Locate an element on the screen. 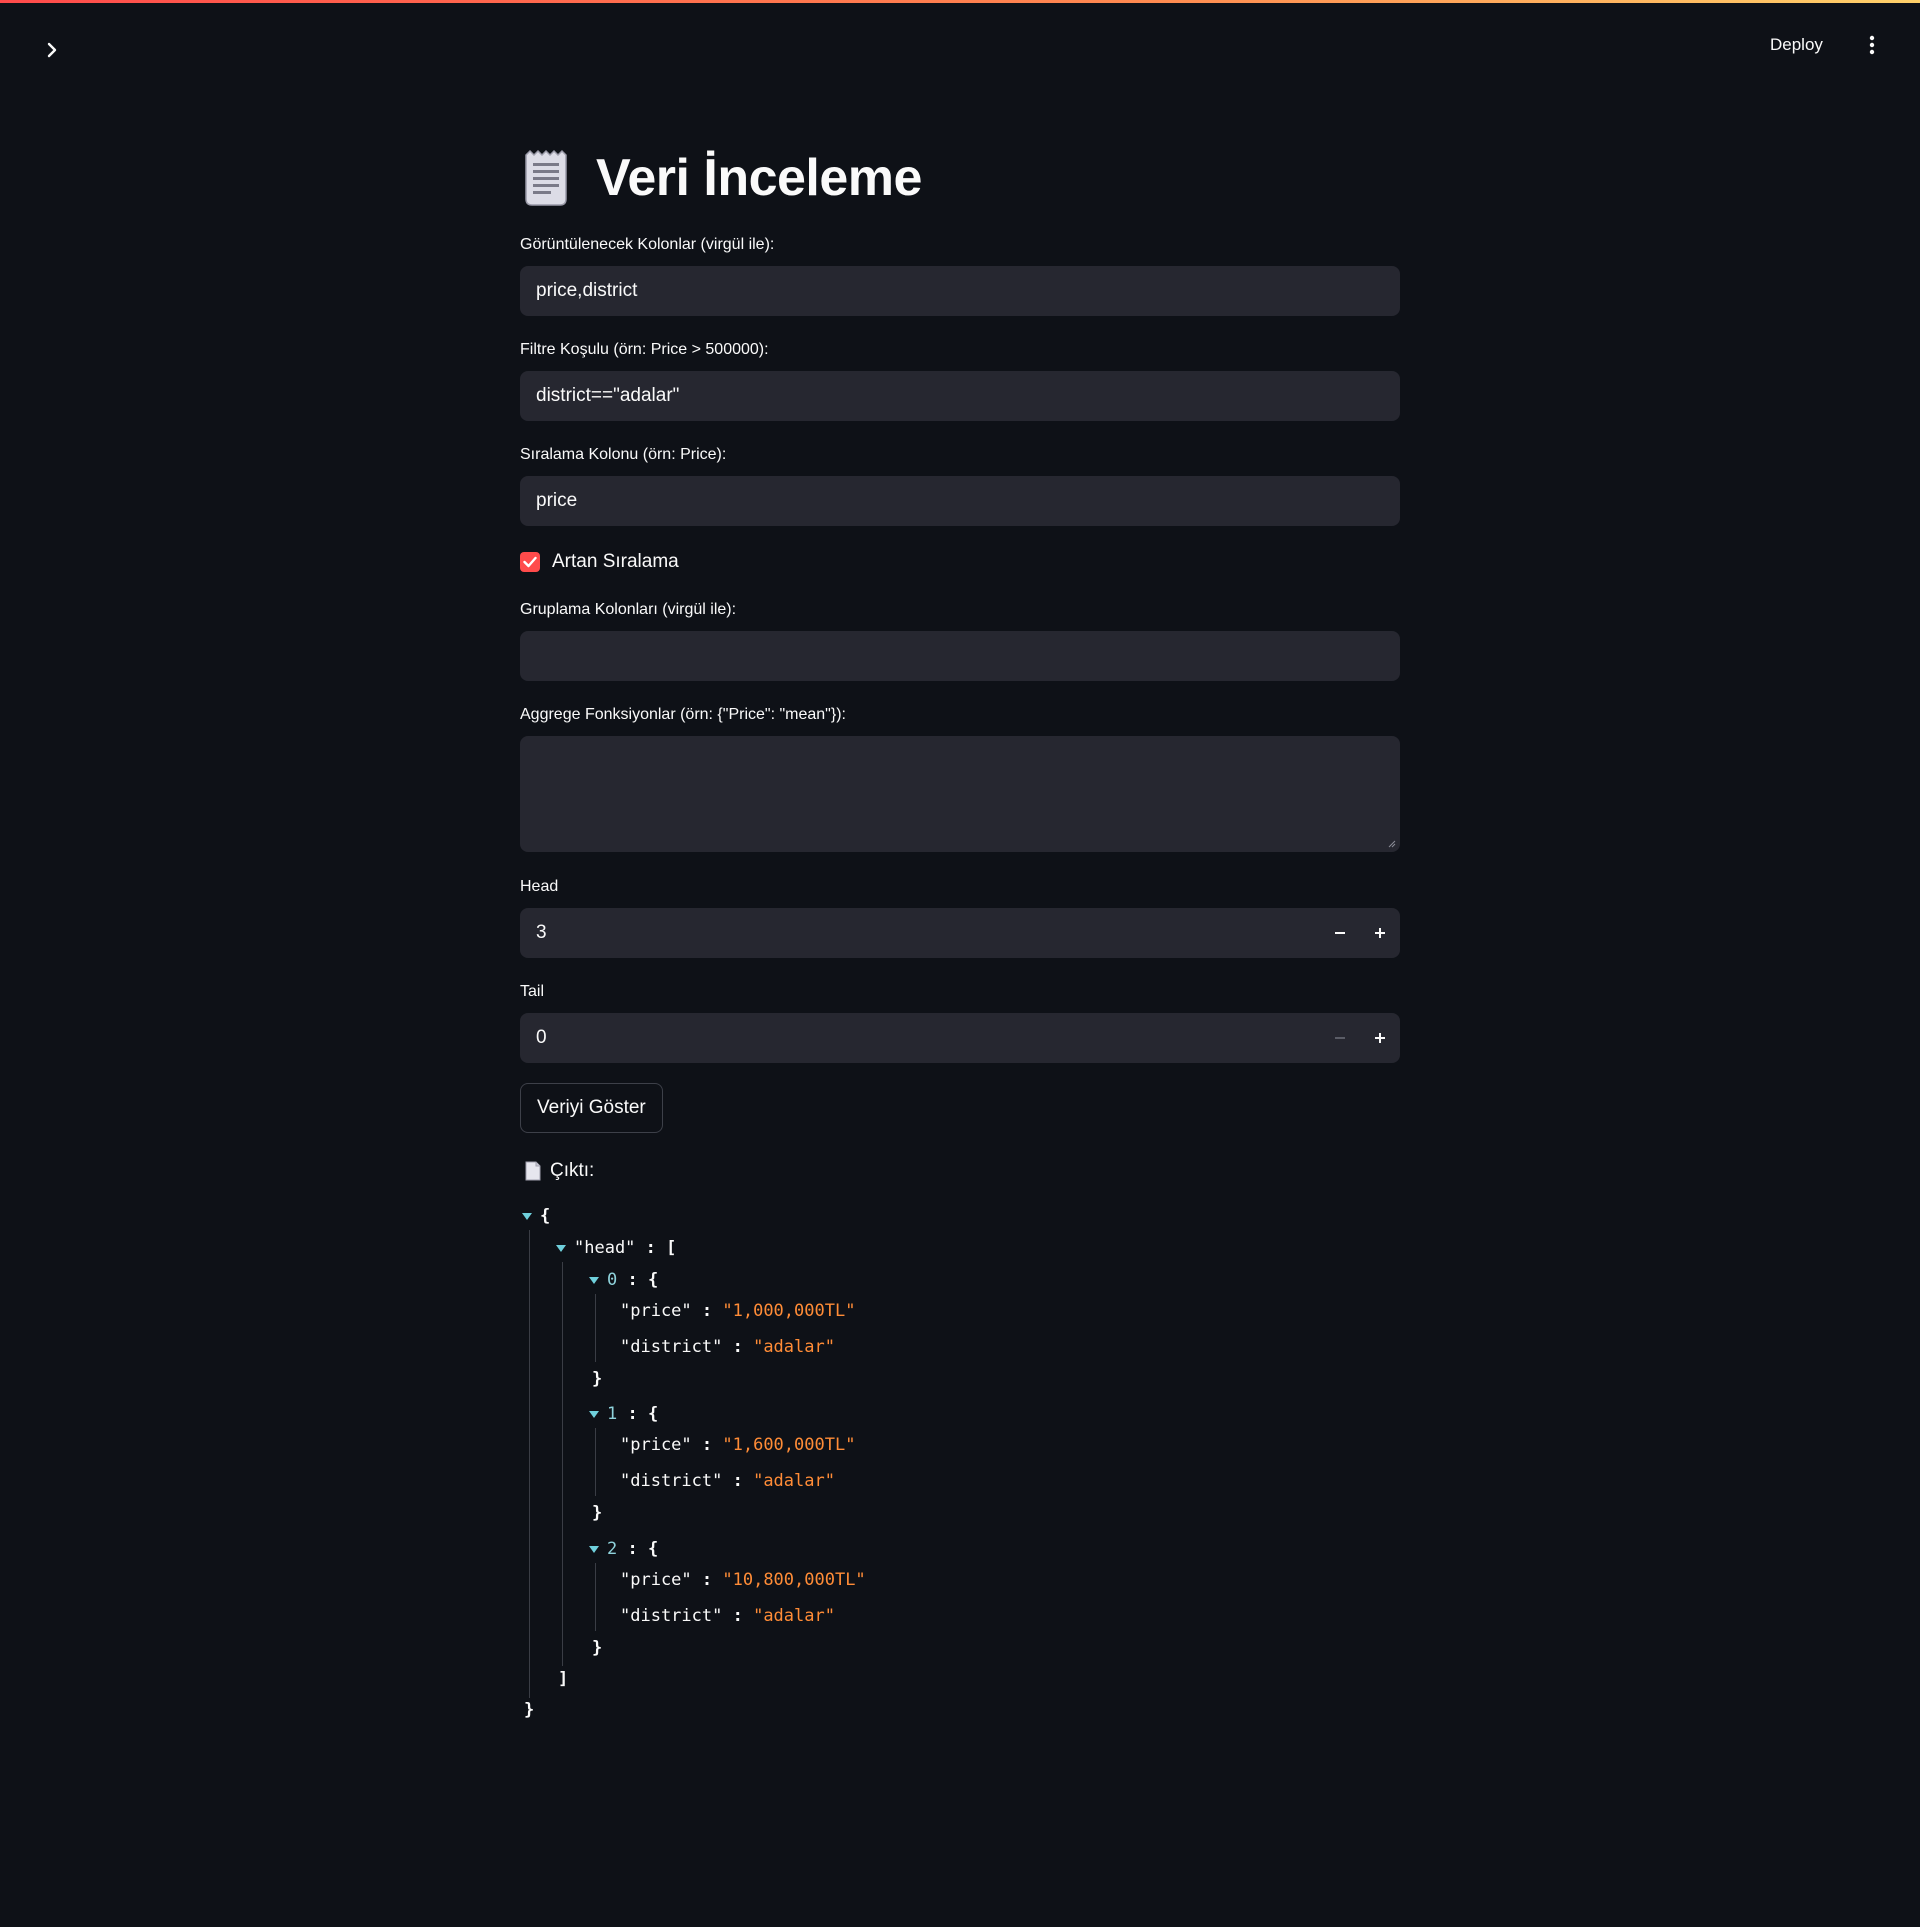 This screenshot has width=1920, height=1927. tail-increment-button is located at coordinates (1380, 1038).